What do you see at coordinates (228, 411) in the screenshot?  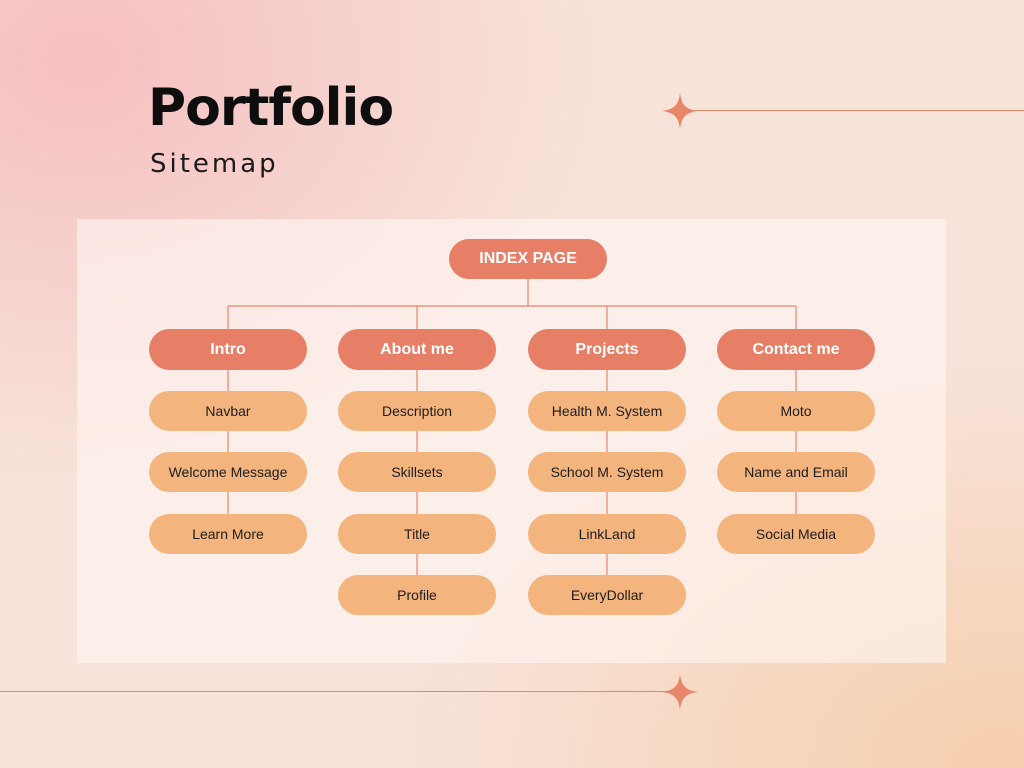 I see `page-node-navbar: Navbar` at bounding box center [228, 411].